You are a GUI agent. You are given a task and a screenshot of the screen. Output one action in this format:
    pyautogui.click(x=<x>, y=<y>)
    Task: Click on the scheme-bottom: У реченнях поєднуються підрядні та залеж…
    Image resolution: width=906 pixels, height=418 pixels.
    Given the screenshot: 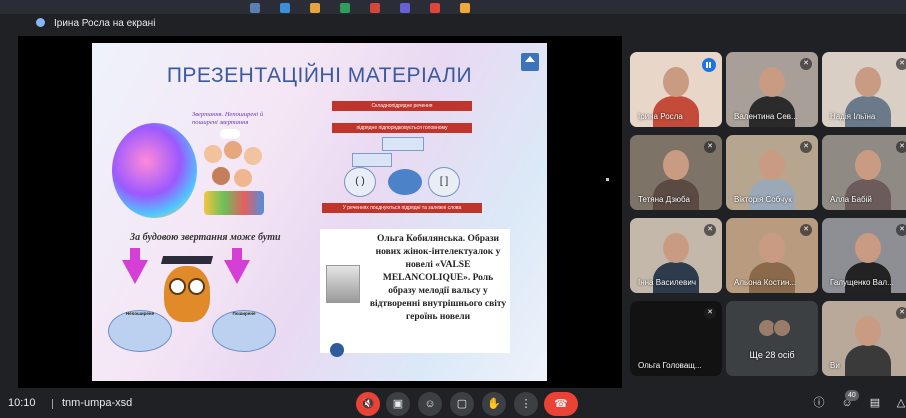 What is the action you would take?
    pyautogui.click(x=402, y=208)
    